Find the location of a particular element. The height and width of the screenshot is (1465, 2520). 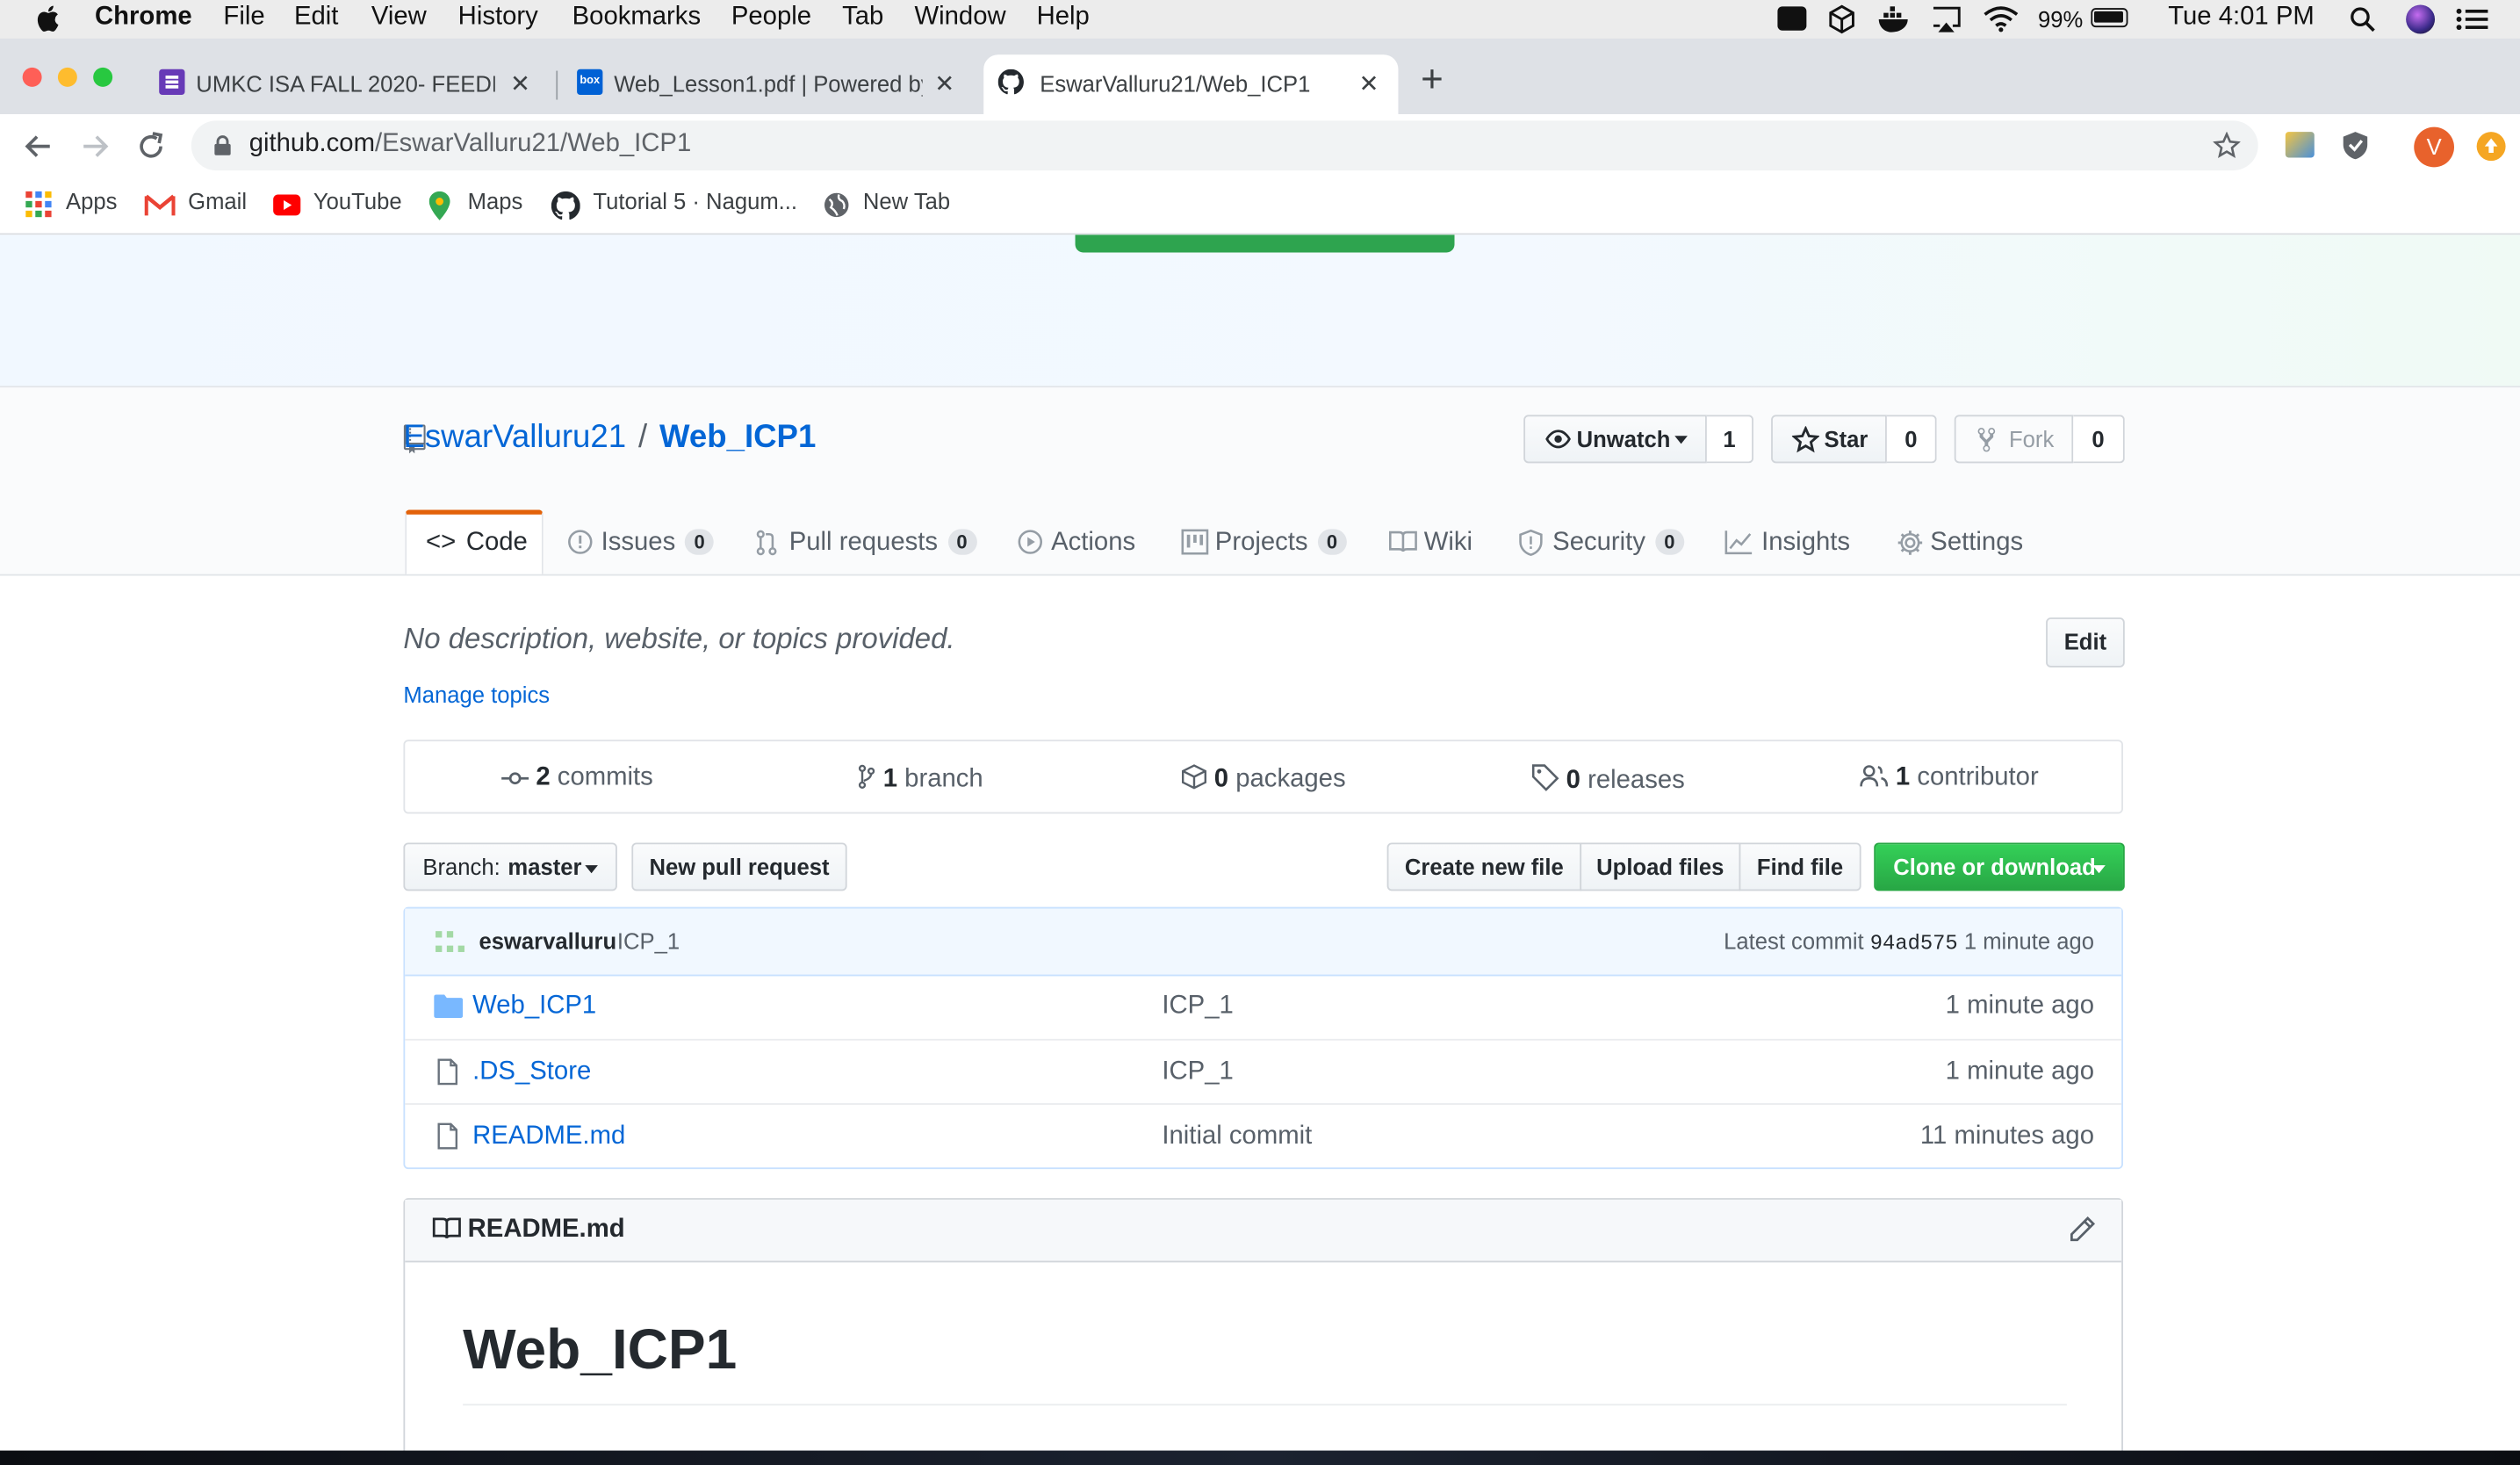

spotlight-search-icon is located at coordinates (2362, 19).